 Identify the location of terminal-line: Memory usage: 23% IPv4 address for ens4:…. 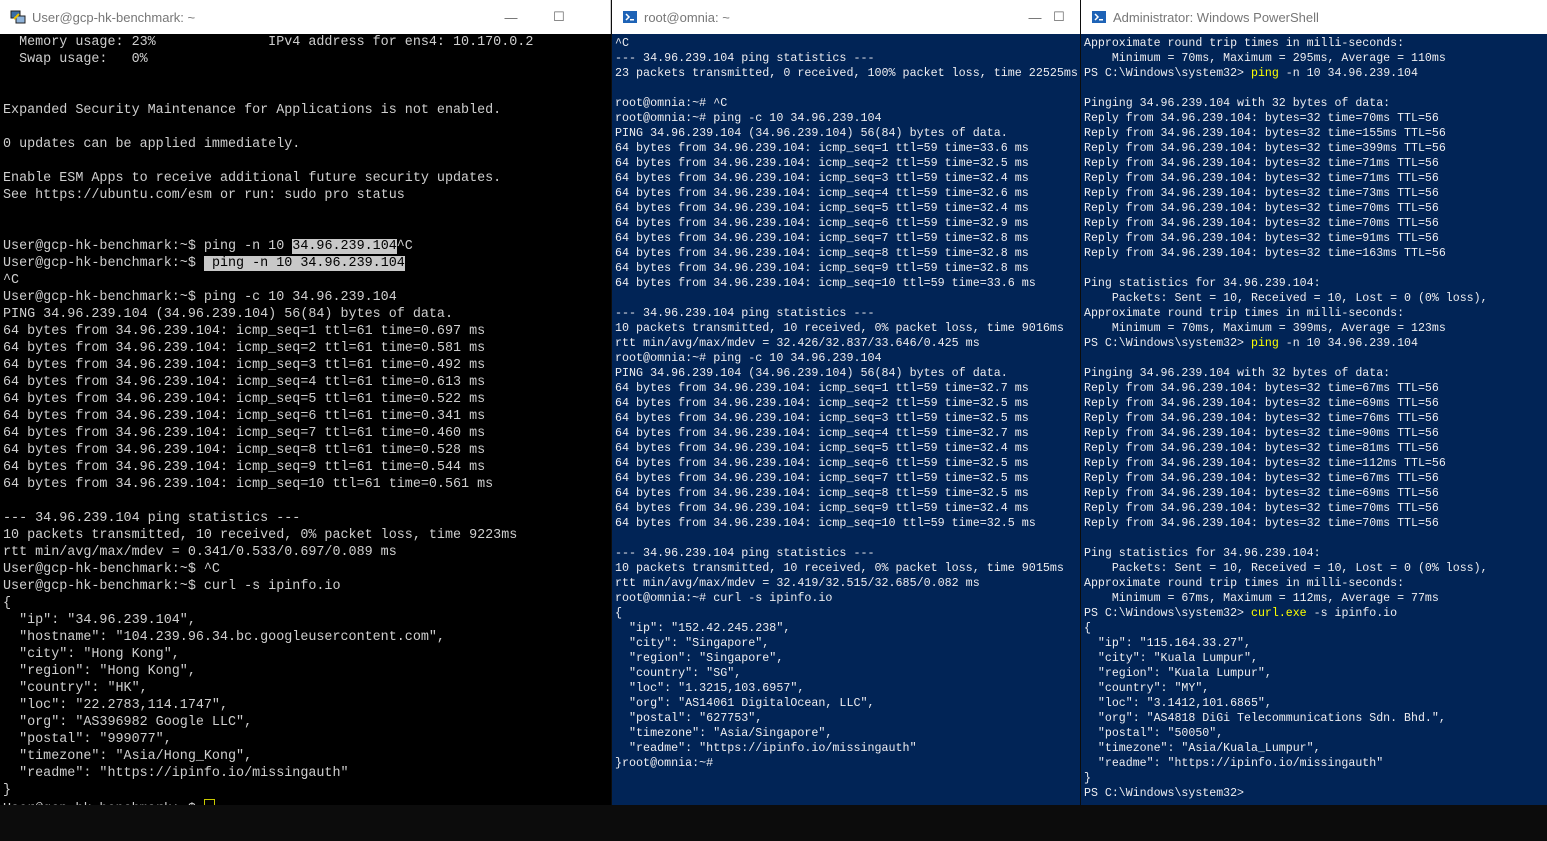
(307, 42).